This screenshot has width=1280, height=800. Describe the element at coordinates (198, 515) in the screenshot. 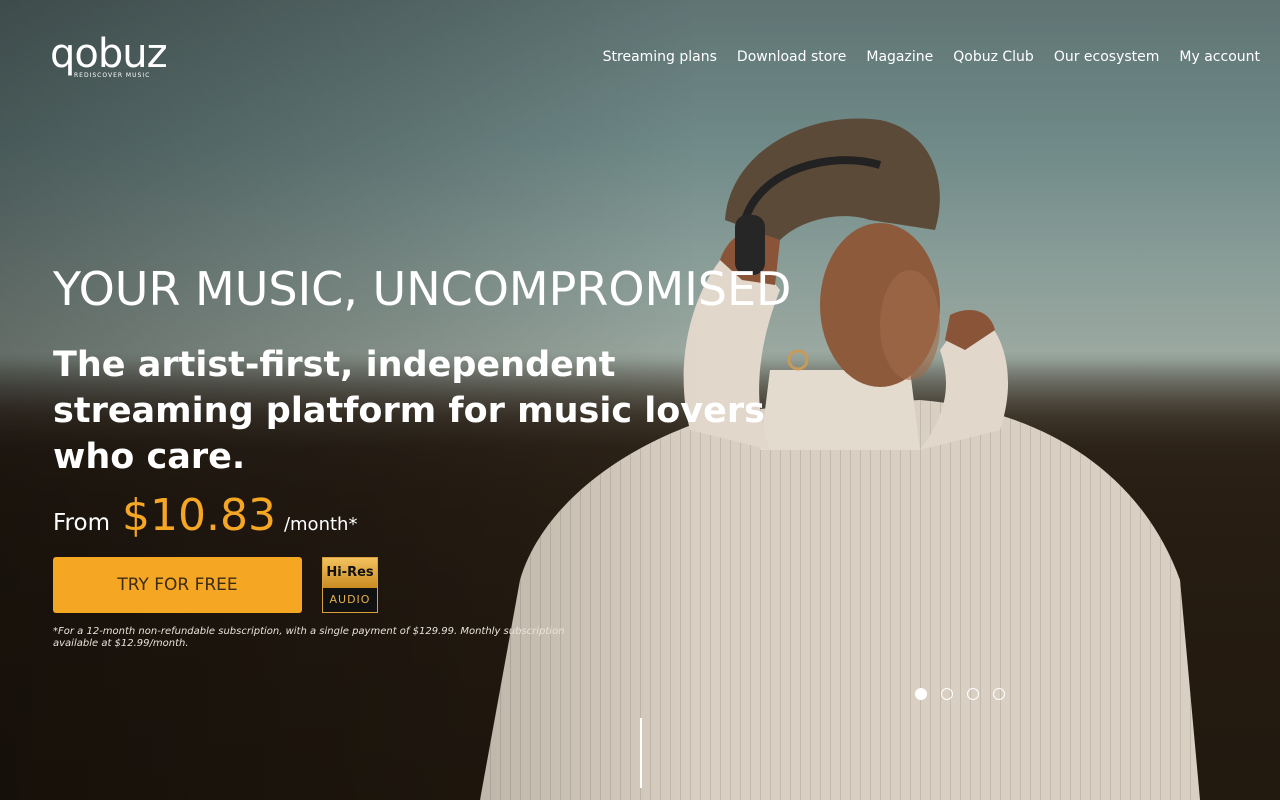

I see `price-value: $10.83` at that location.